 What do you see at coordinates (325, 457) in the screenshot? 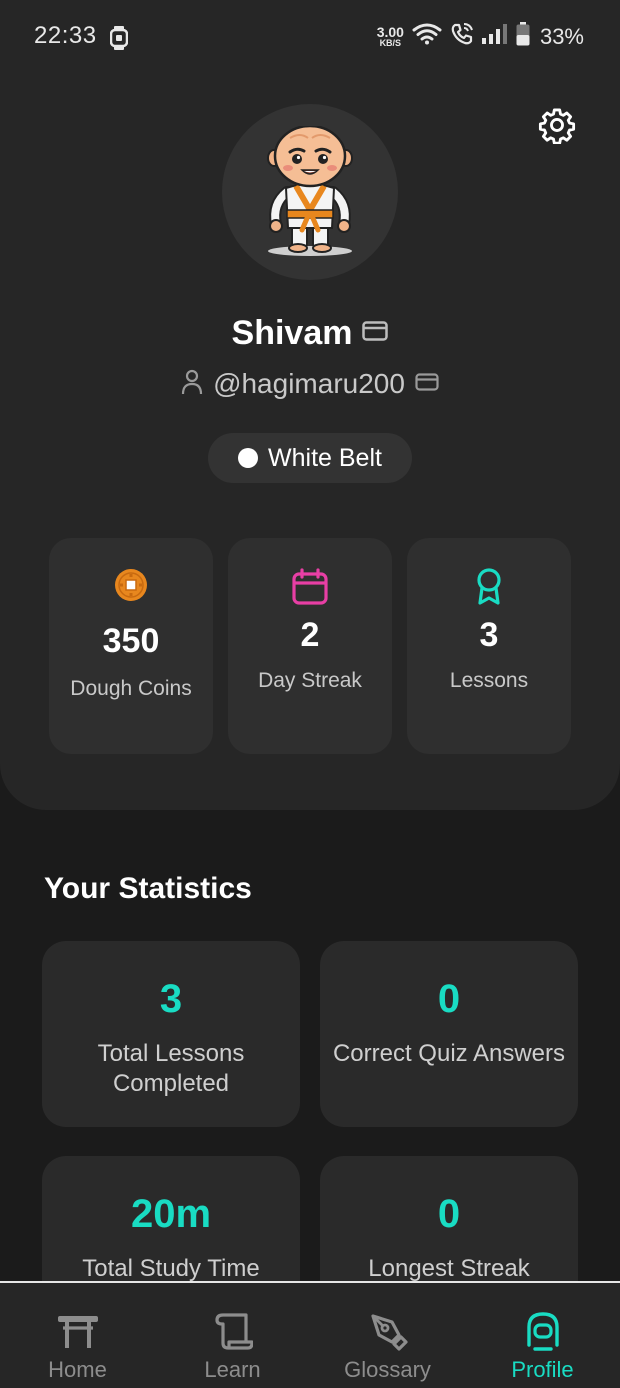
I see `belt-rank-label: White Belt` at bounding box center [325, 457].